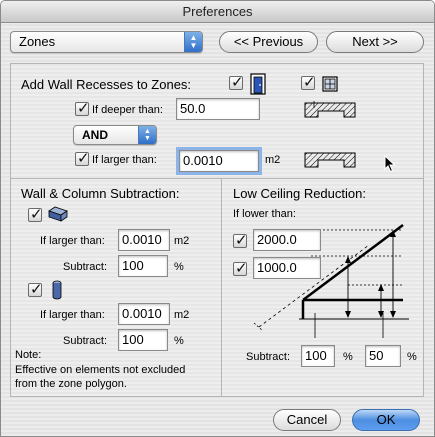  Describe the element at coordinates (287, 240) in the screenshot. I see `height1-field: 2000.0` at that location.